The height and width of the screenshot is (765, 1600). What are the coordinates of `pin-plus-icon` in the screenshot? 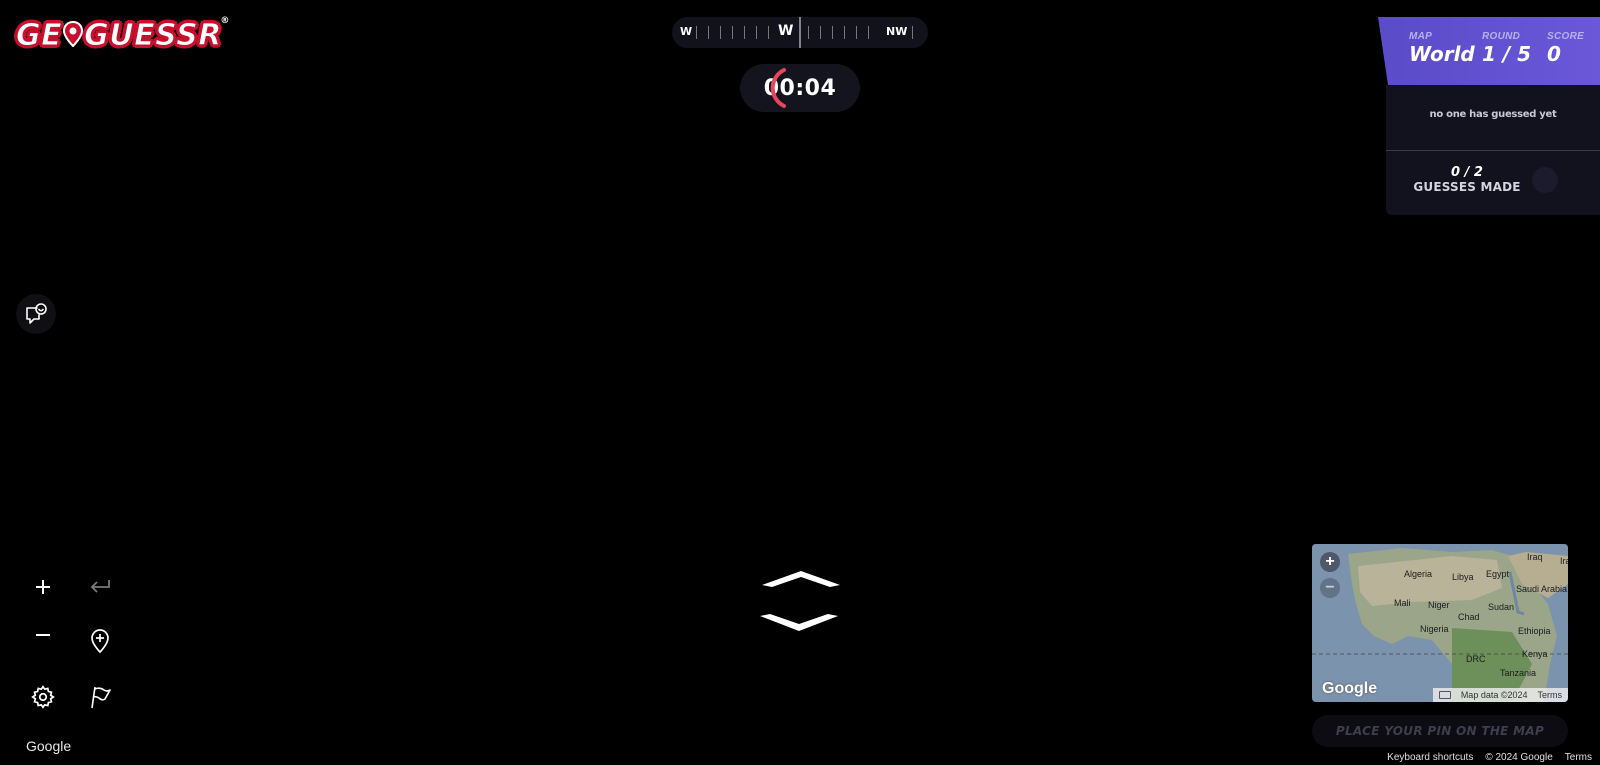 It's located at (100, 641).